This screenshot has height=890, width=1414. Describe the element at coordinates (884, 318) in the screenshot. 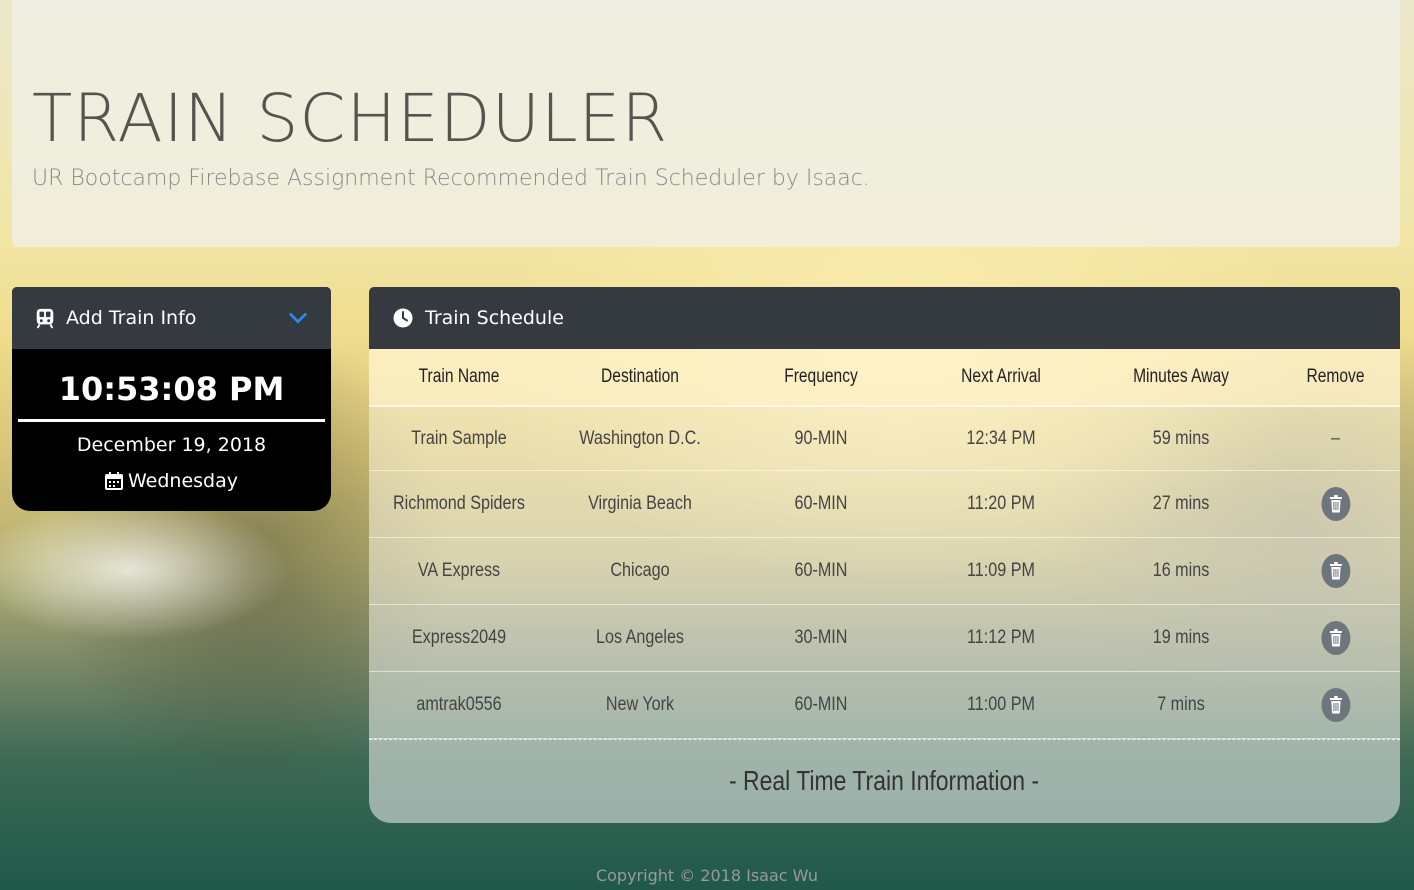

I see `schedule-header: Train Schedule` at that location.